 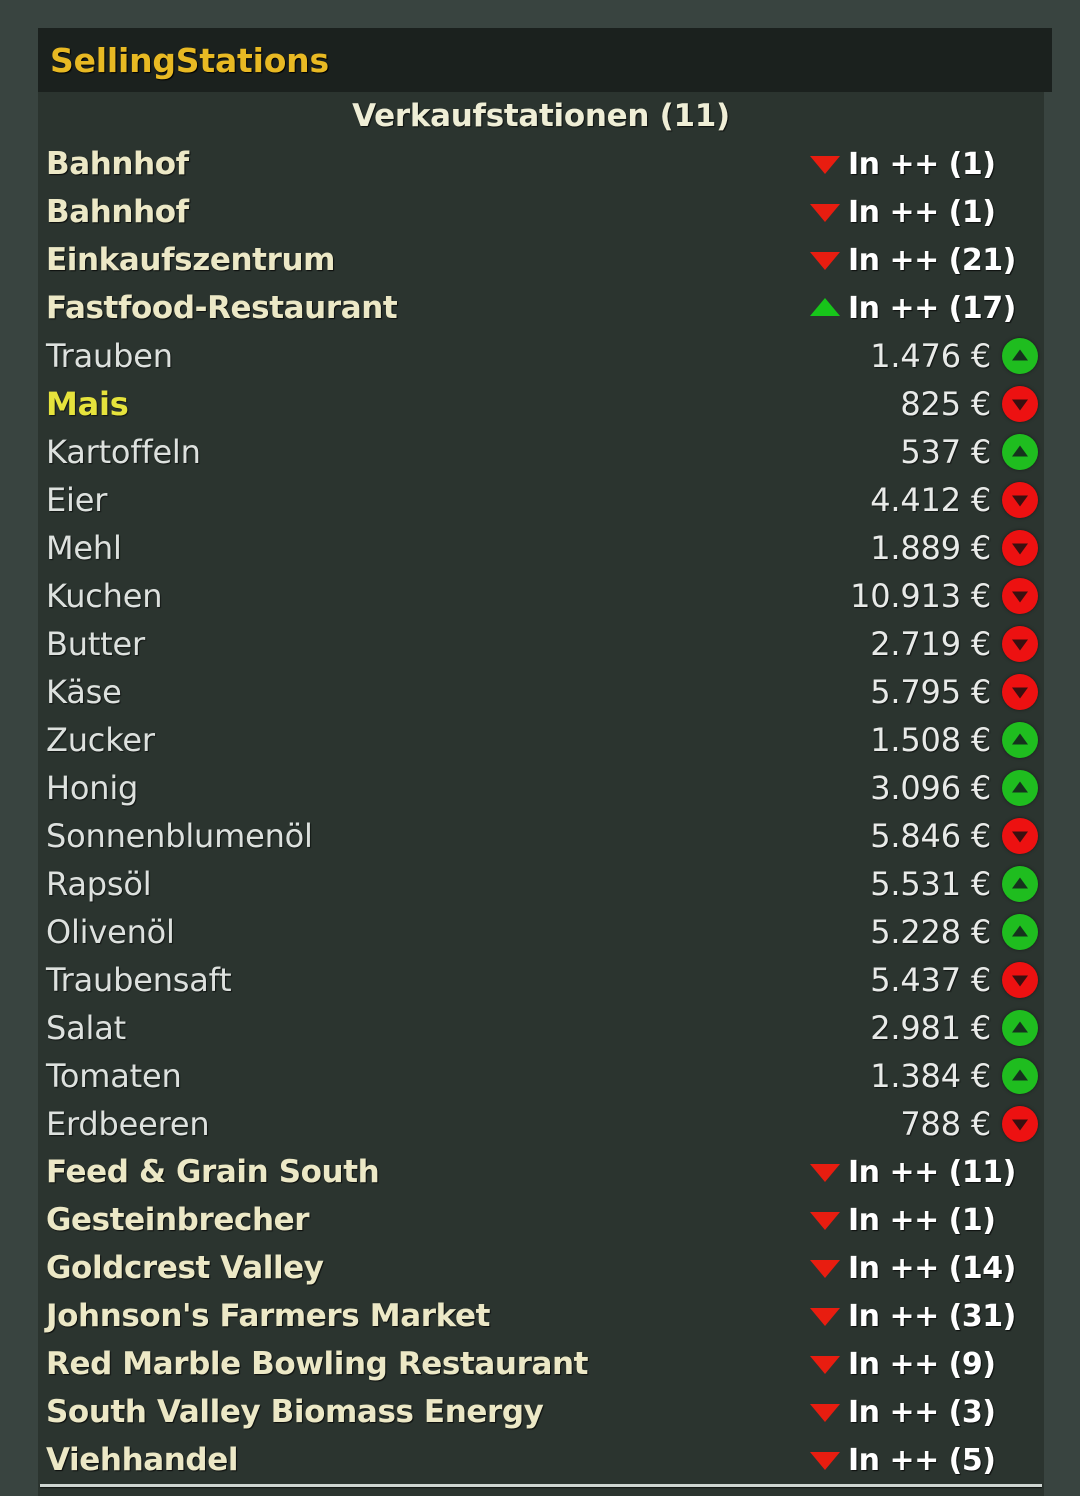 I want to click on station-row: Johnson's Farmers Market In ++ (31), so click(x=541, y=1316).